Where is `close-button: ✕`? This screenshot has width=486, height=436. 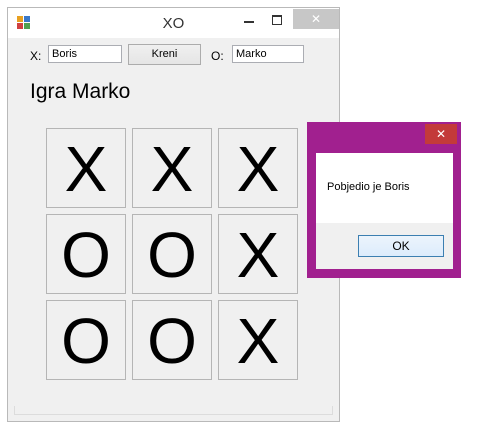 close-button: ✕ is located at coordinates (316, 19).